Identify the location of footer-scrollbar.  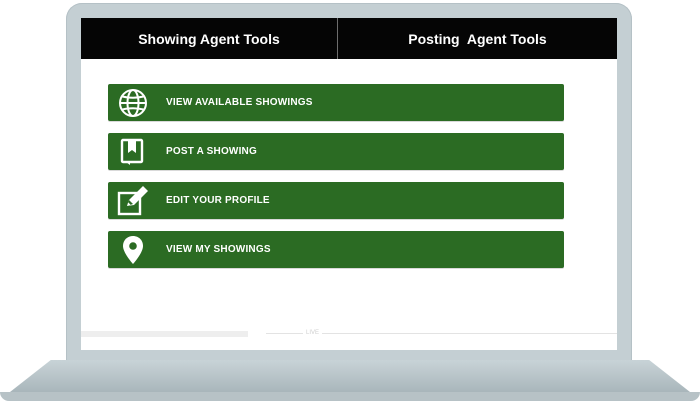
(164, 334).